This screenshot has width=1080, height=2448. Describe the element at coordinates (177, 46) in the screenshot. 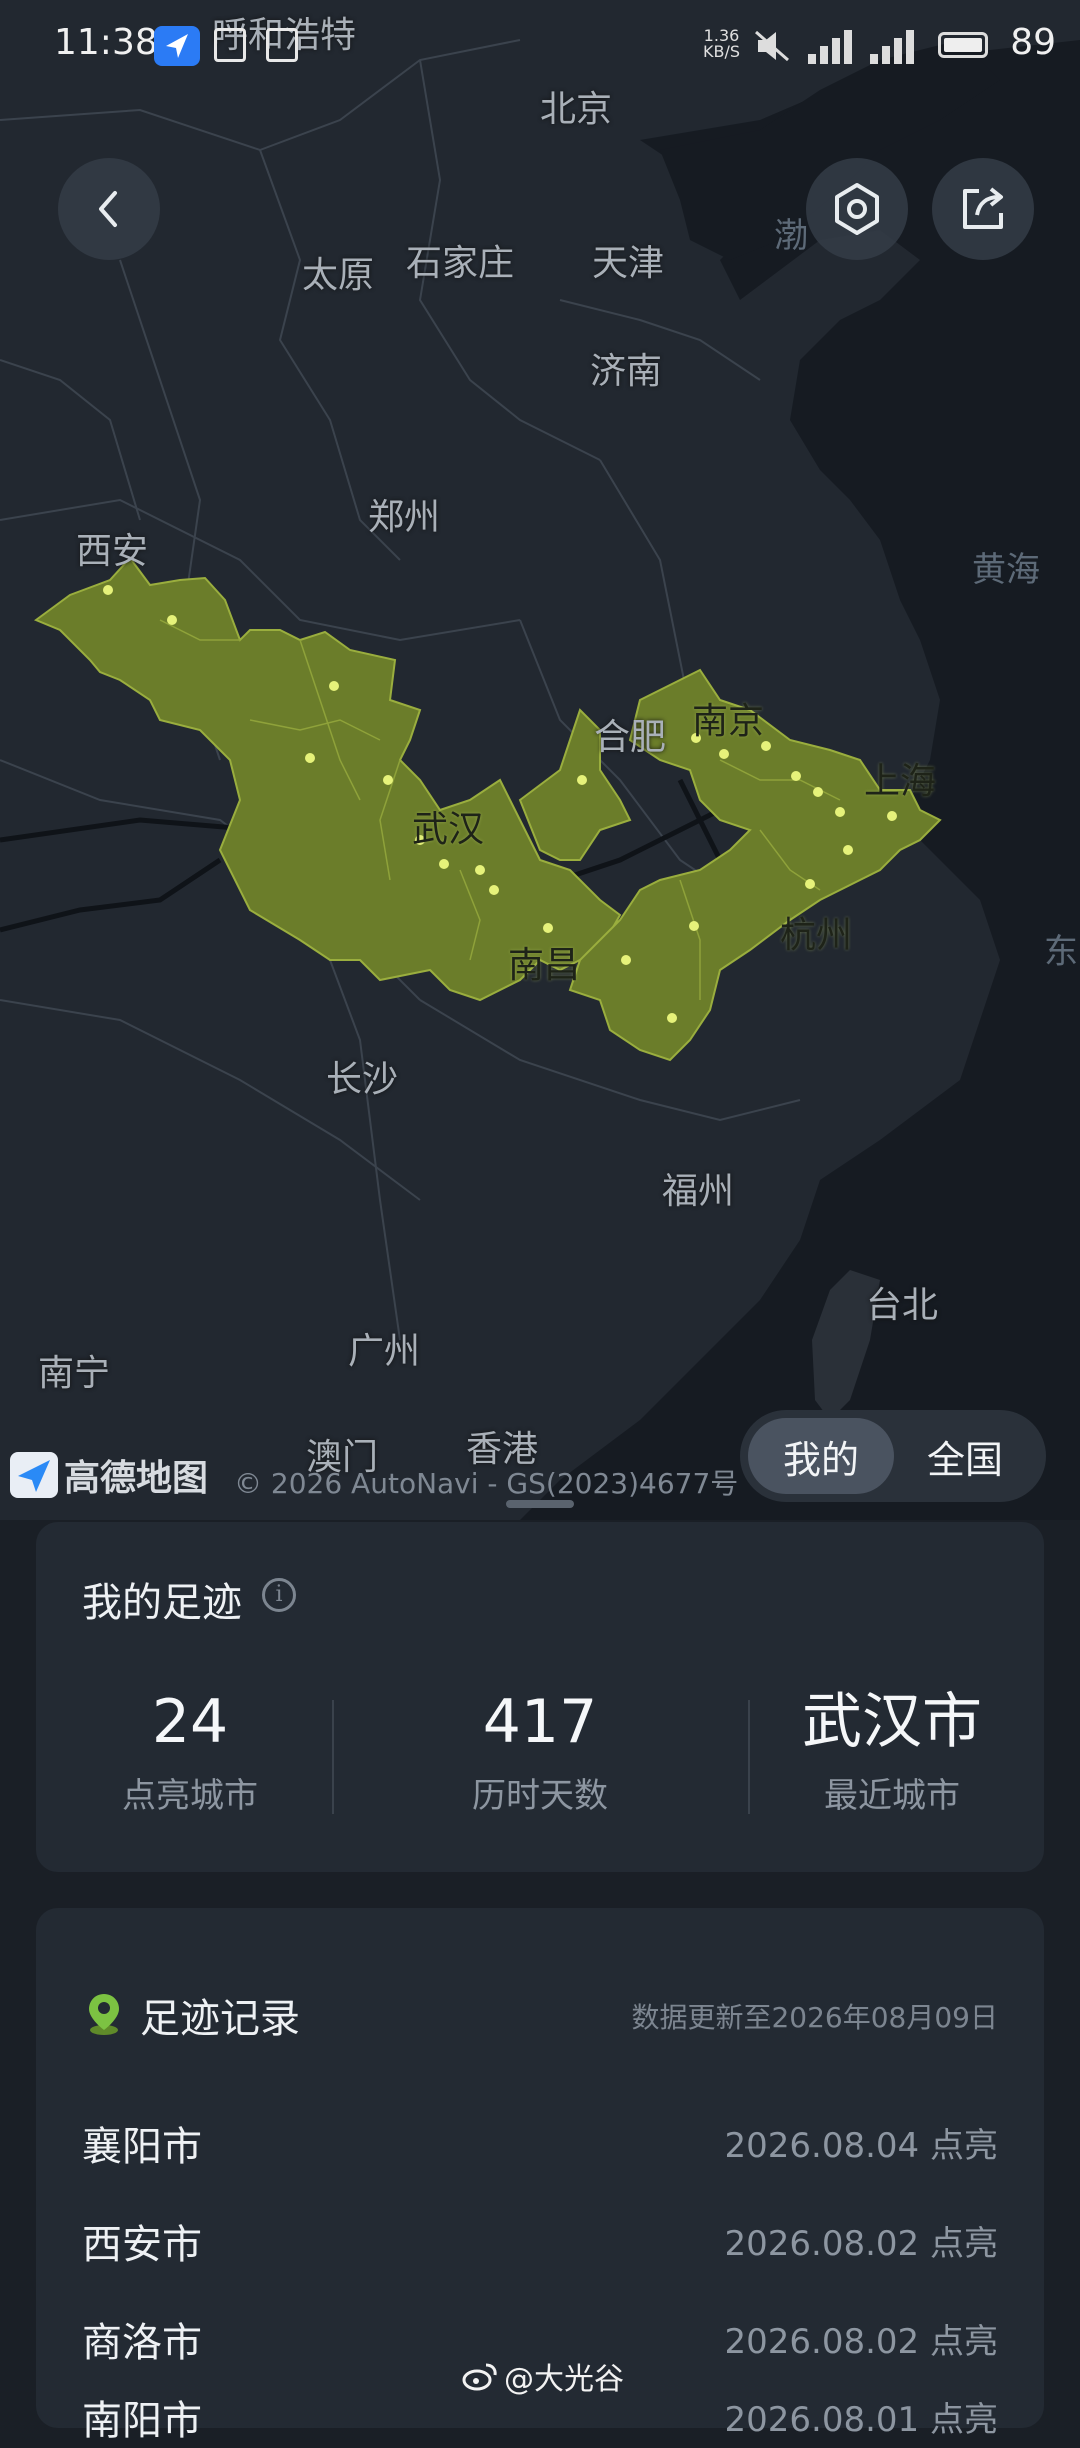

I see `navigation-arrow-icon` at that location.